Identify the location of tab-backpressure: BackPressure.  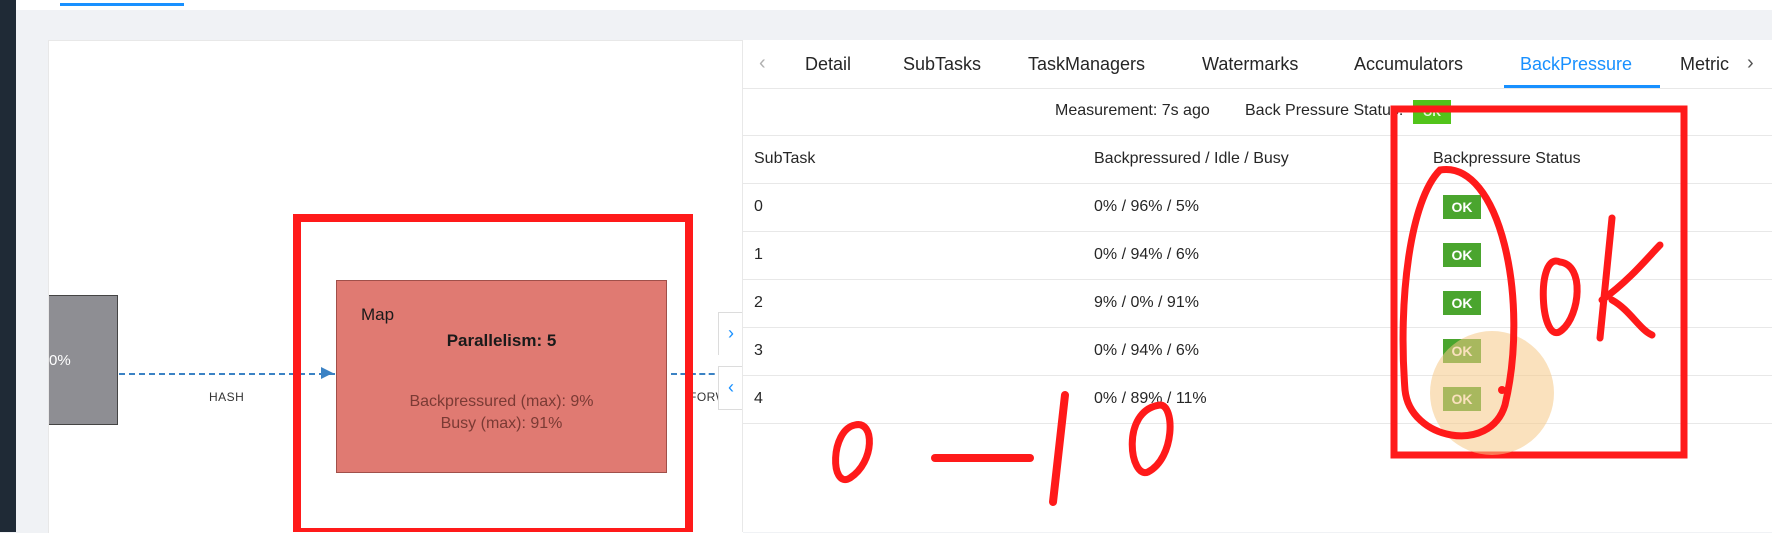
(1576, 64).